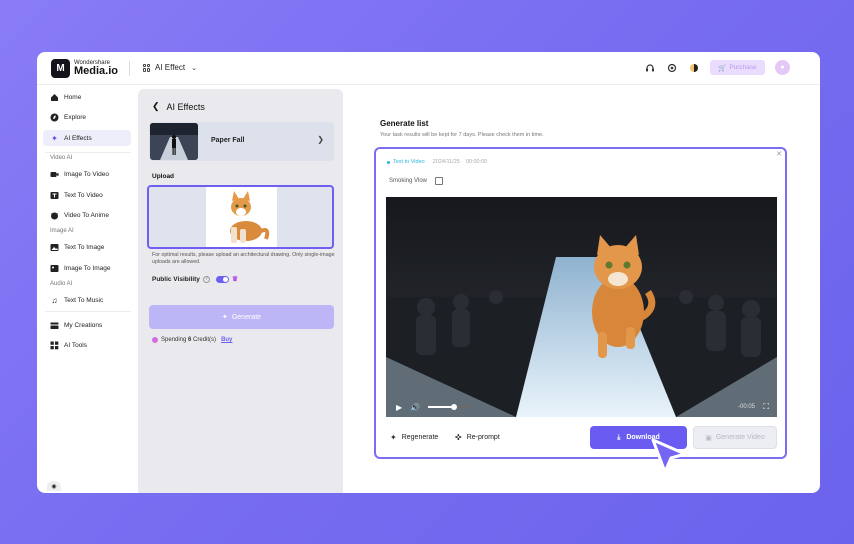 This screenshot has height=544, width=854. What do you see at coordinates (155, 340) in the screenshot?
I see `credit-coin-icon` at bounding box center [155, 340].